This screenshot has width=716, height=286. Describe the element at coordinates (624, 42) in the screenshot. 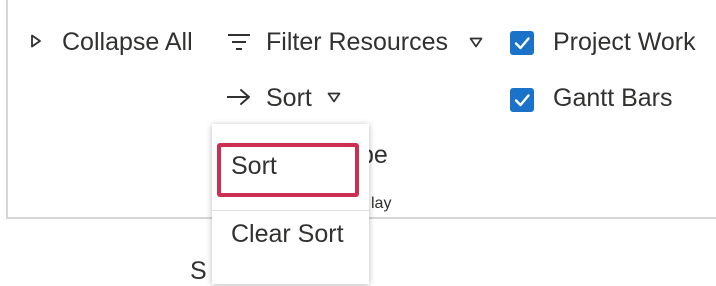

I see `project-work-label: Project Work` at that location.